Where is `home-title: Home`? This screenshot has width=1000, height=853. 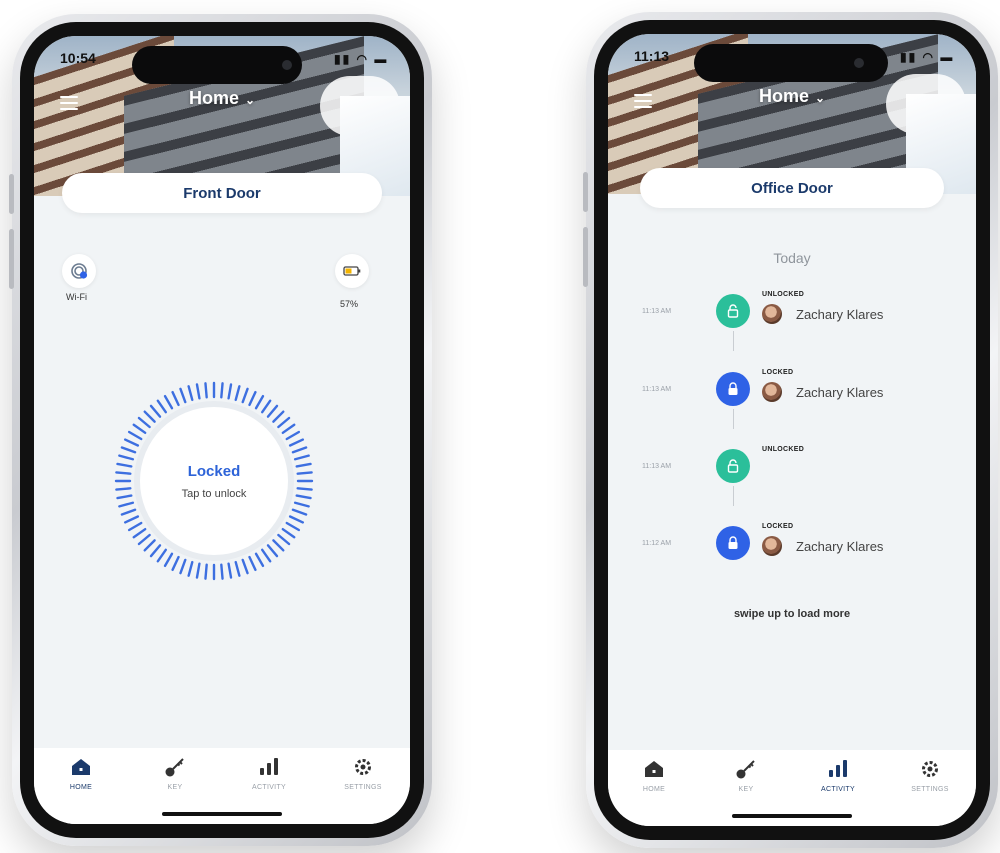 home-title: Home is located at coordinates (783, 96).